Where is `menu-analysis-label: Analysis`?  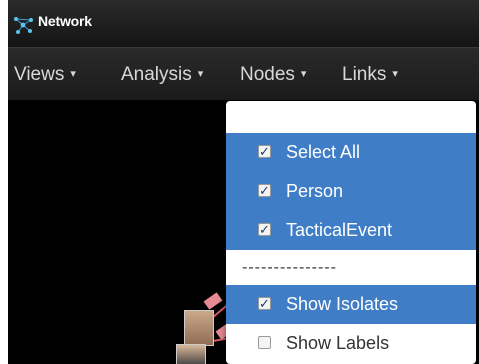 menu-analysis-label: Analysis is located at coordinates (156, 74).